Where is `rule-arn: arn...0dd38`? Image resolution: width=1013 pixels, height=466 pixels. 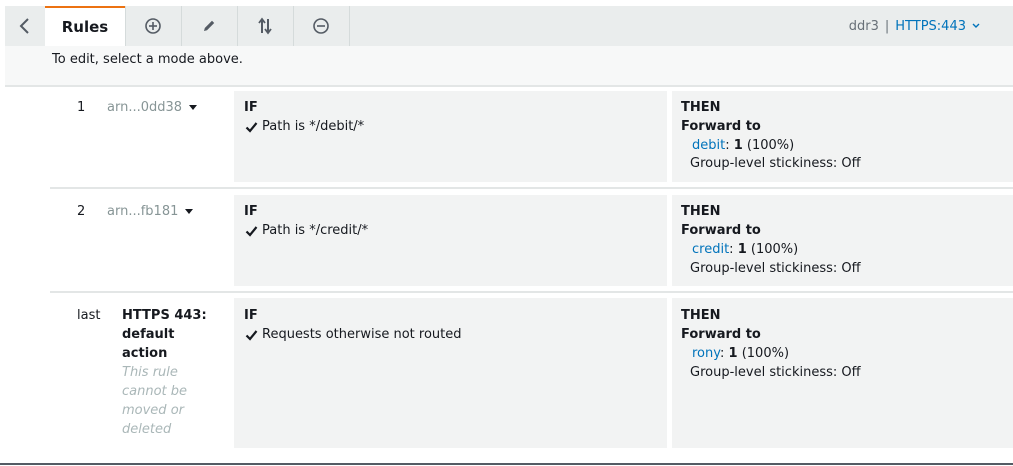
rule-arn: arn...0dd38 is located at coordinates (145, 107).